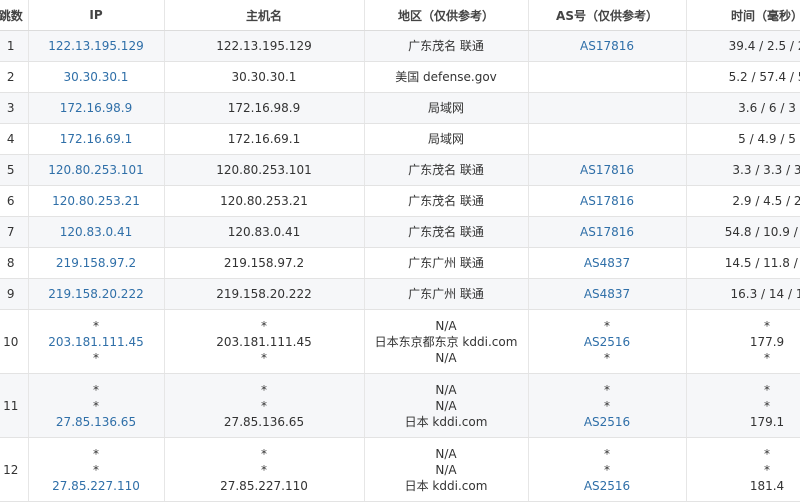 This screenshot has width=800, height=502. What do you see at coordinates (96, 15) in the screenshot?
I see `header-ip: IP` at bounding box center [96, 15].